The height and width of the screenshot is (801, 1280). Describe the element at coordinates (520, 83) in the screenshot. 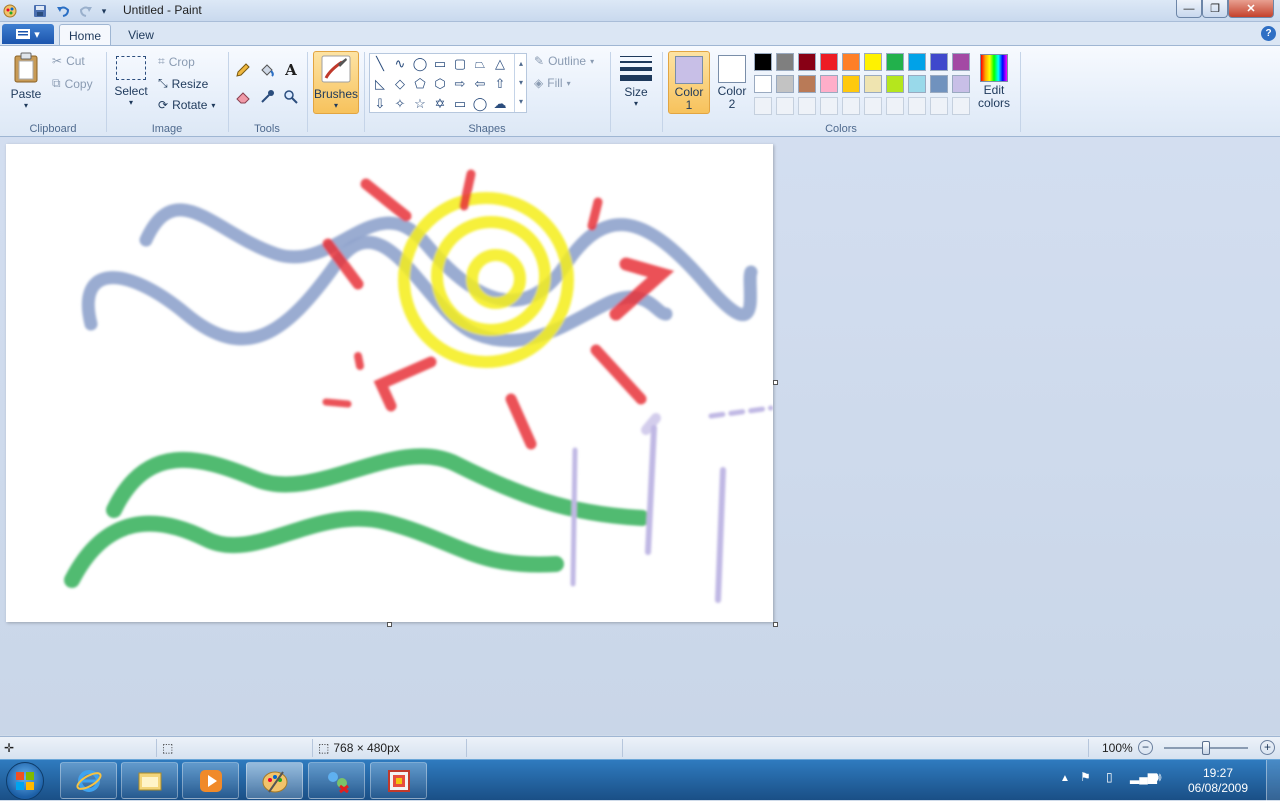

I see `shapes-scroll: ▴ ▾ ▾` at that location.